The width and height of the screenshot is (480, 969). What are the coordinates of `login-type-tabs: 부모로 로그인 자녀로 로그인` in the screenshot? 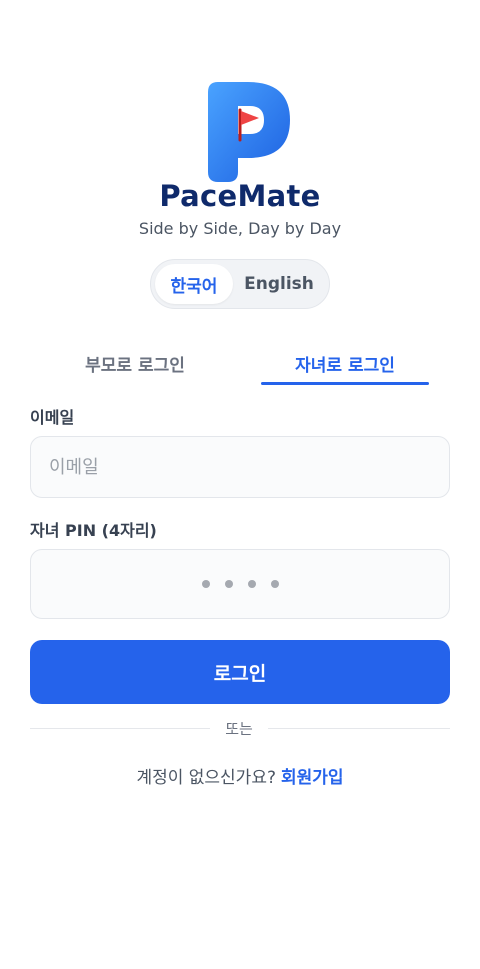 It's located at (240, 364).